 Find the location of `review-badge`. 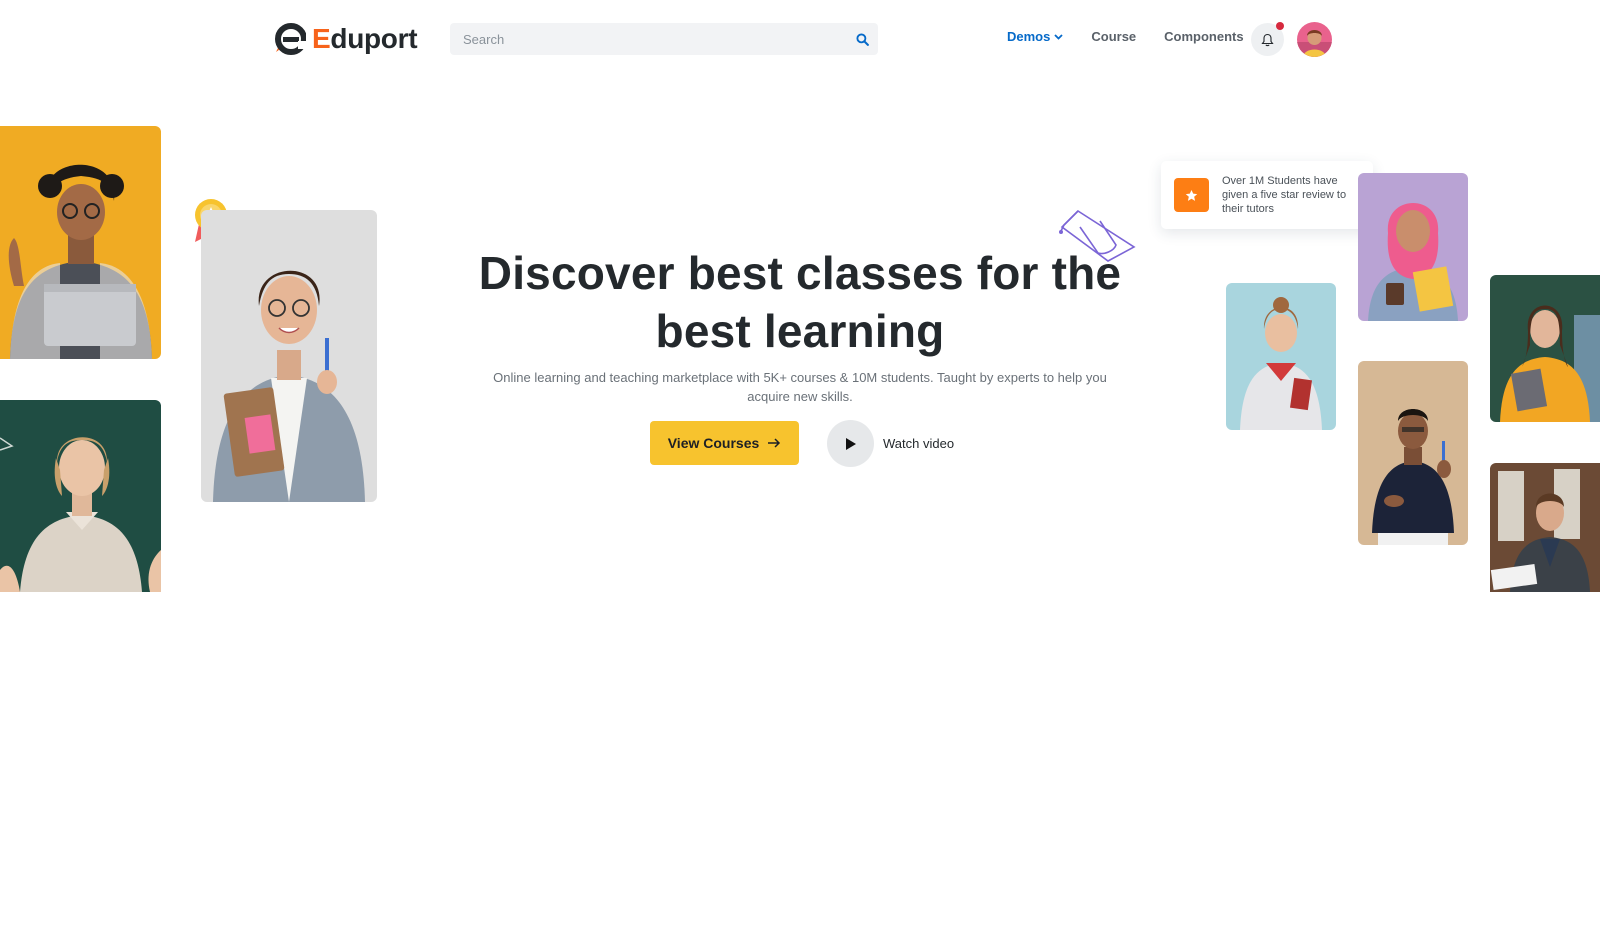

review-badge is located at coordinates (1191, 195).